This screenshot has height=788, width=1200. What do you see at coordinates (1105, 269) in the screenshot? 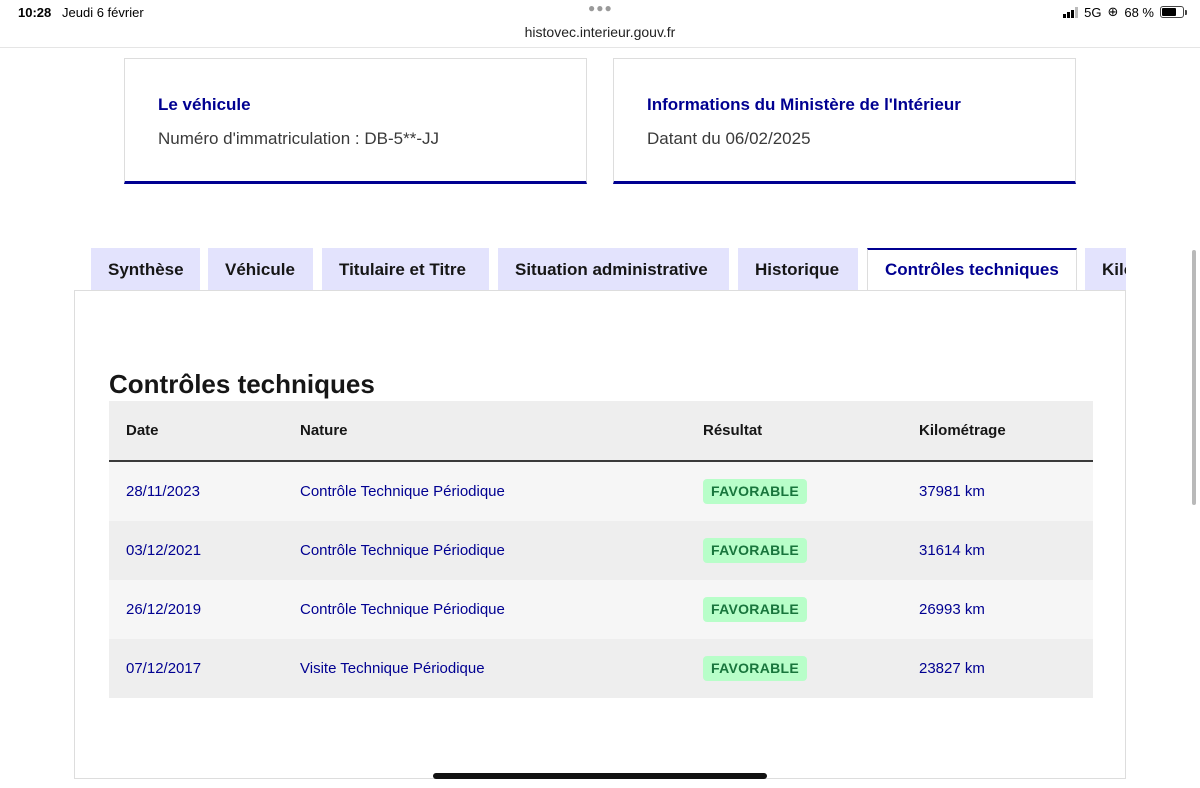
I see `tab-kilometrage: Kilo` at bounding box center [1105, 269].